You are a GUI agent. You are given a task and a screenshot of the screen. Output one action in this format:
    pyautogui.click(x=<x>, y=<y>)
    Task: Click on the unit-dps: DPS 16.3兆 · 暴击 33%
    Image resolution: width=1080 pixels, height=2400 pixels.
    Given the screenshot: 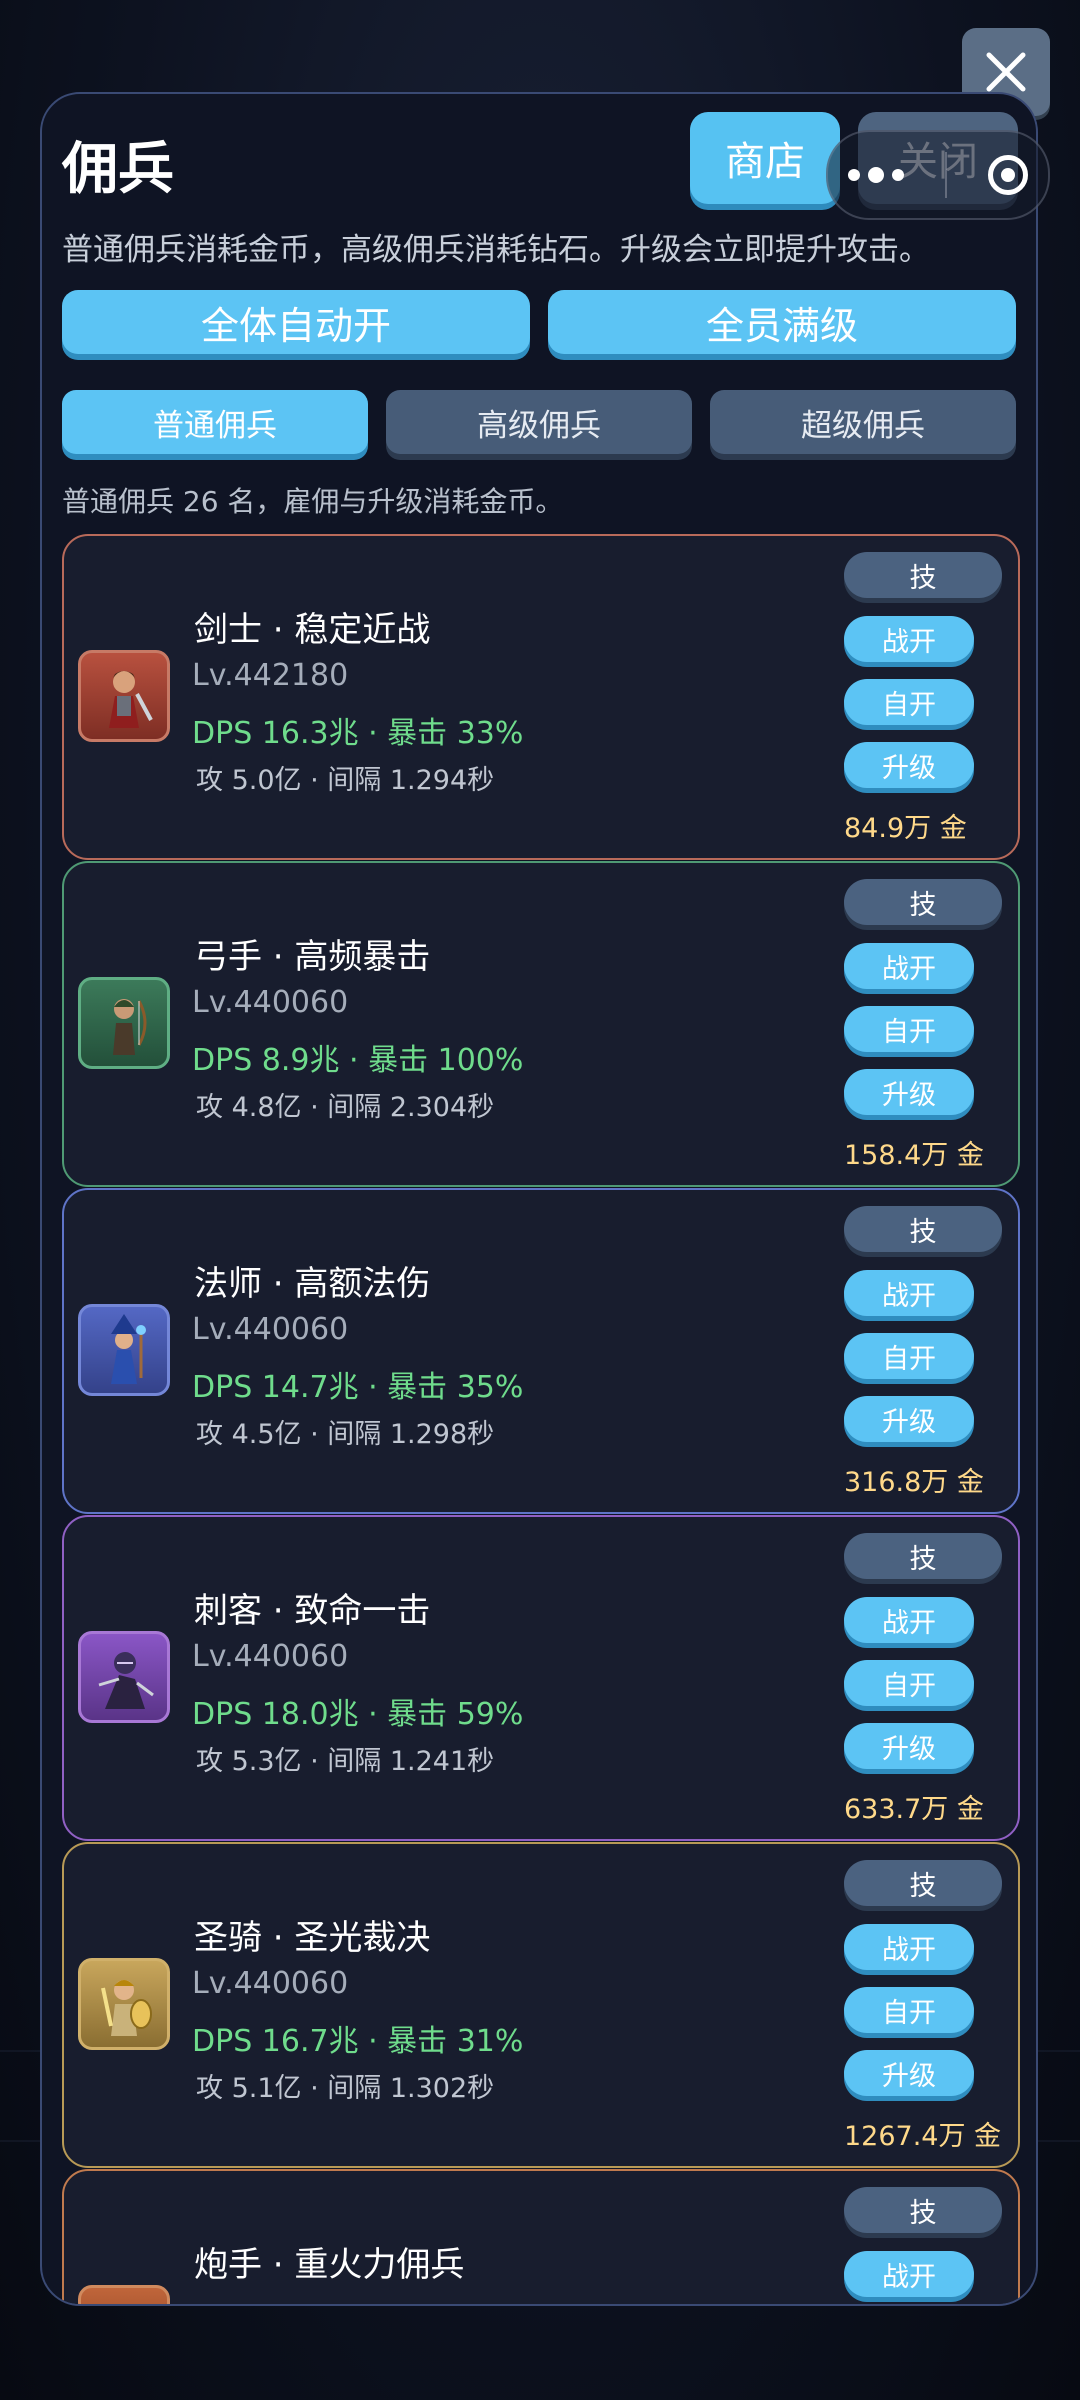 What is the action you would take?
    pyautogui.click(x=358, y=733)
    